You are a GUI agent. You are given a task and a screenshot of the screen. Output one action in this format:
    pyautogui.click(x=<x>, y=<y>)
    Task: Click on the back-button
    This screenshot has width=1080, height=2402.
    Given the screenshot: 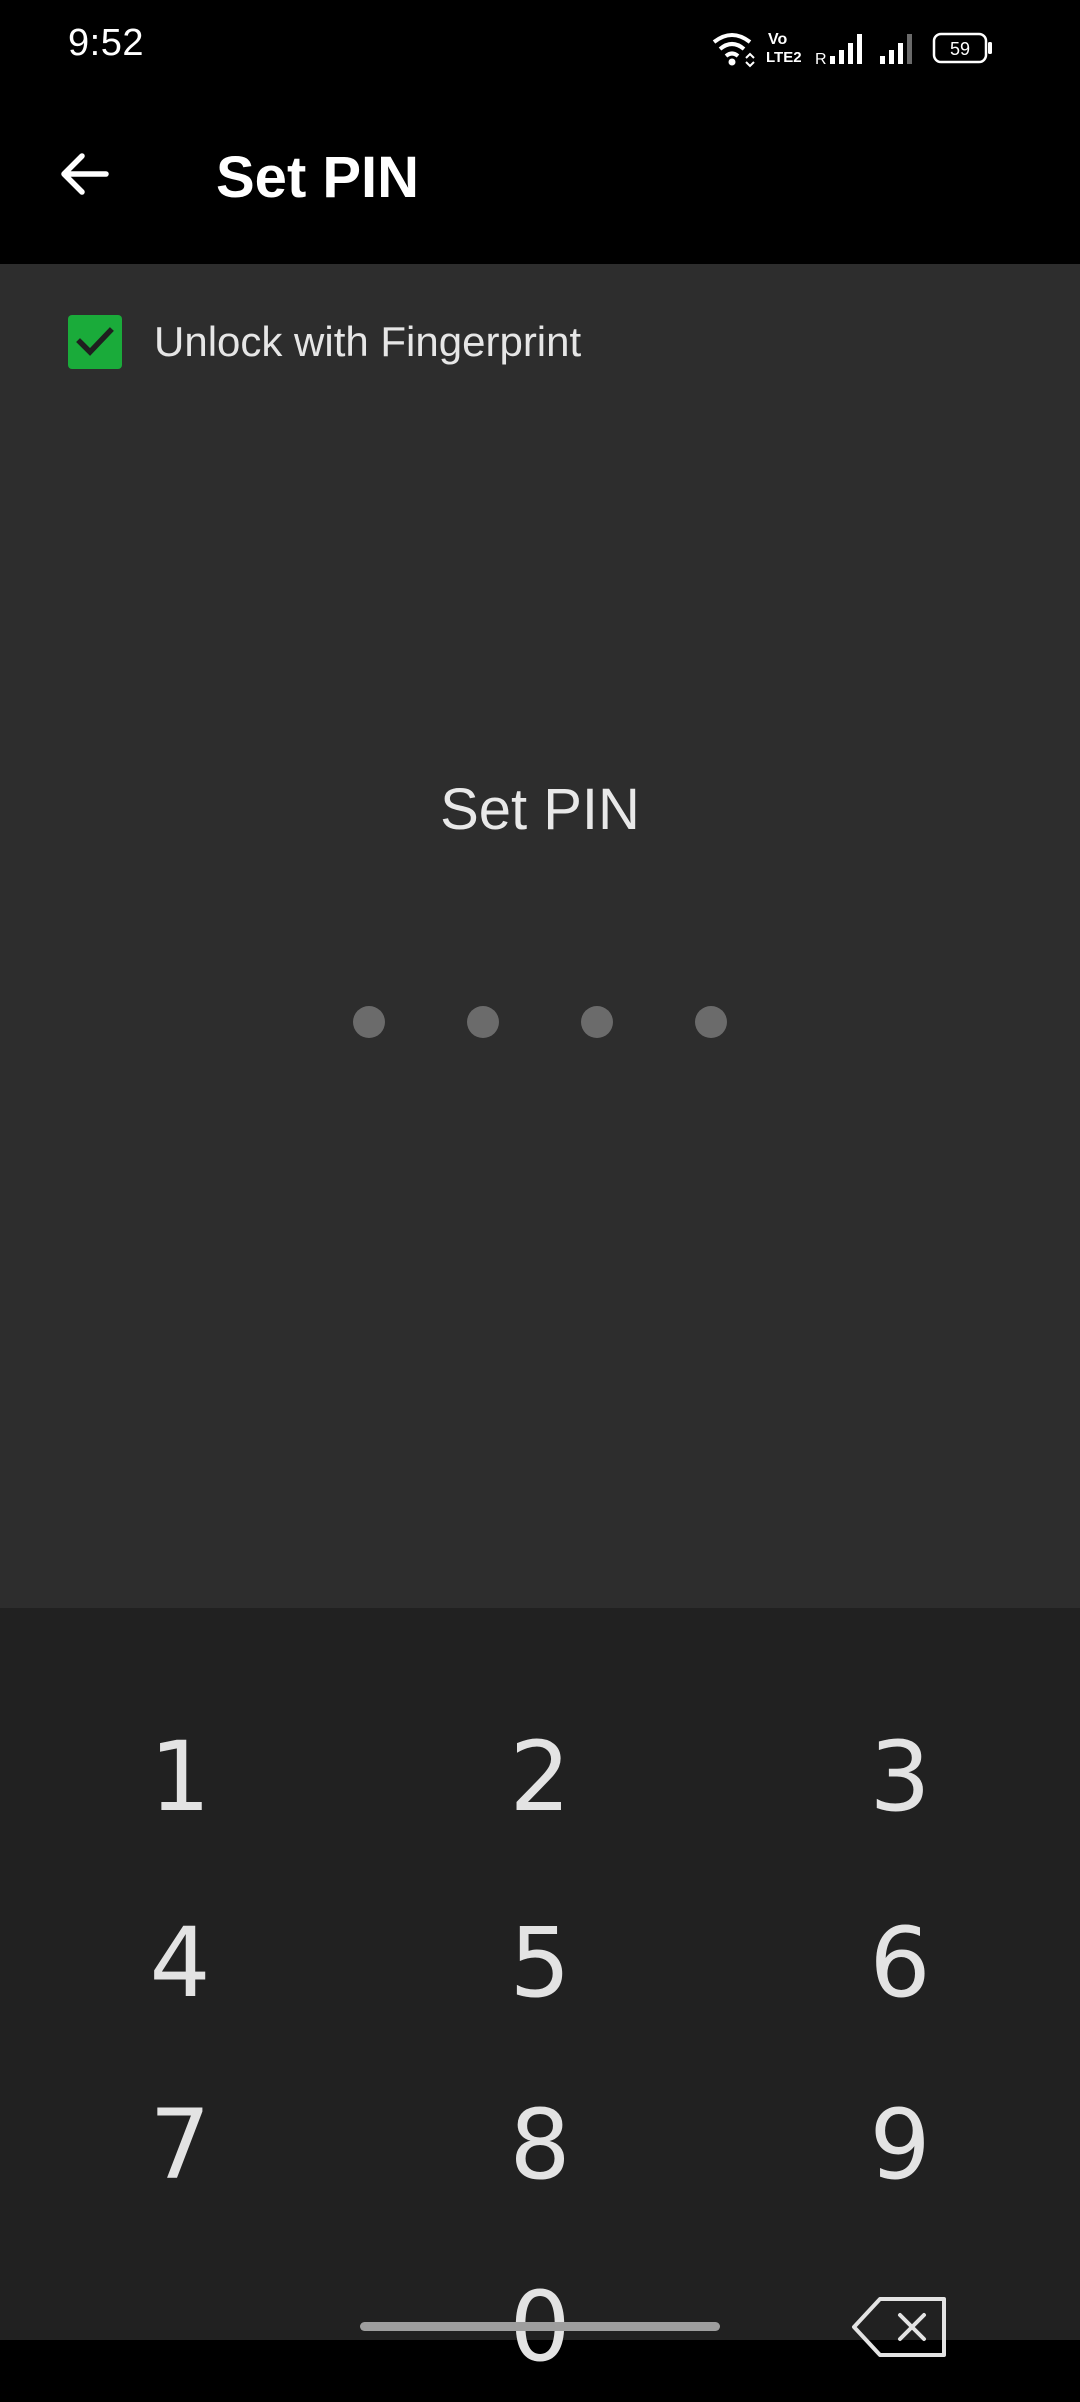 What is the action you would take?
    pyautogui.click(x=84, y=174)
    